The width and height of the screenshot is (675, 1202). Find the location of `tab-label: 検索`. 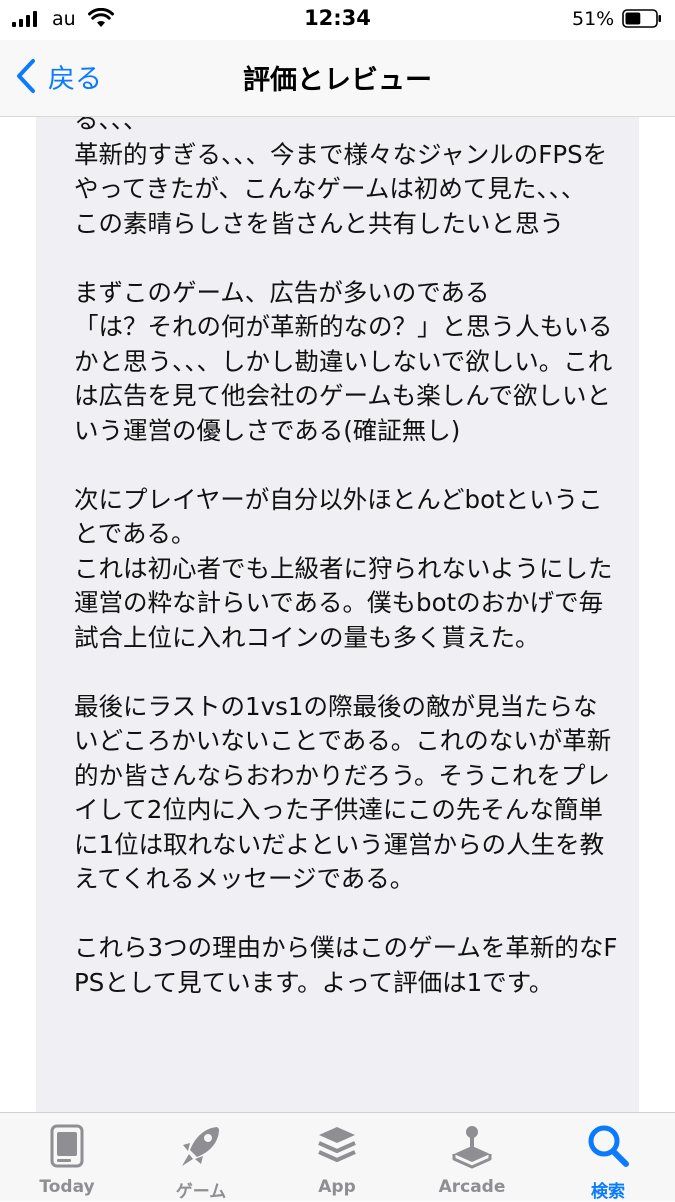

tab-label: 検索 is located at coordinates (608, 1192).